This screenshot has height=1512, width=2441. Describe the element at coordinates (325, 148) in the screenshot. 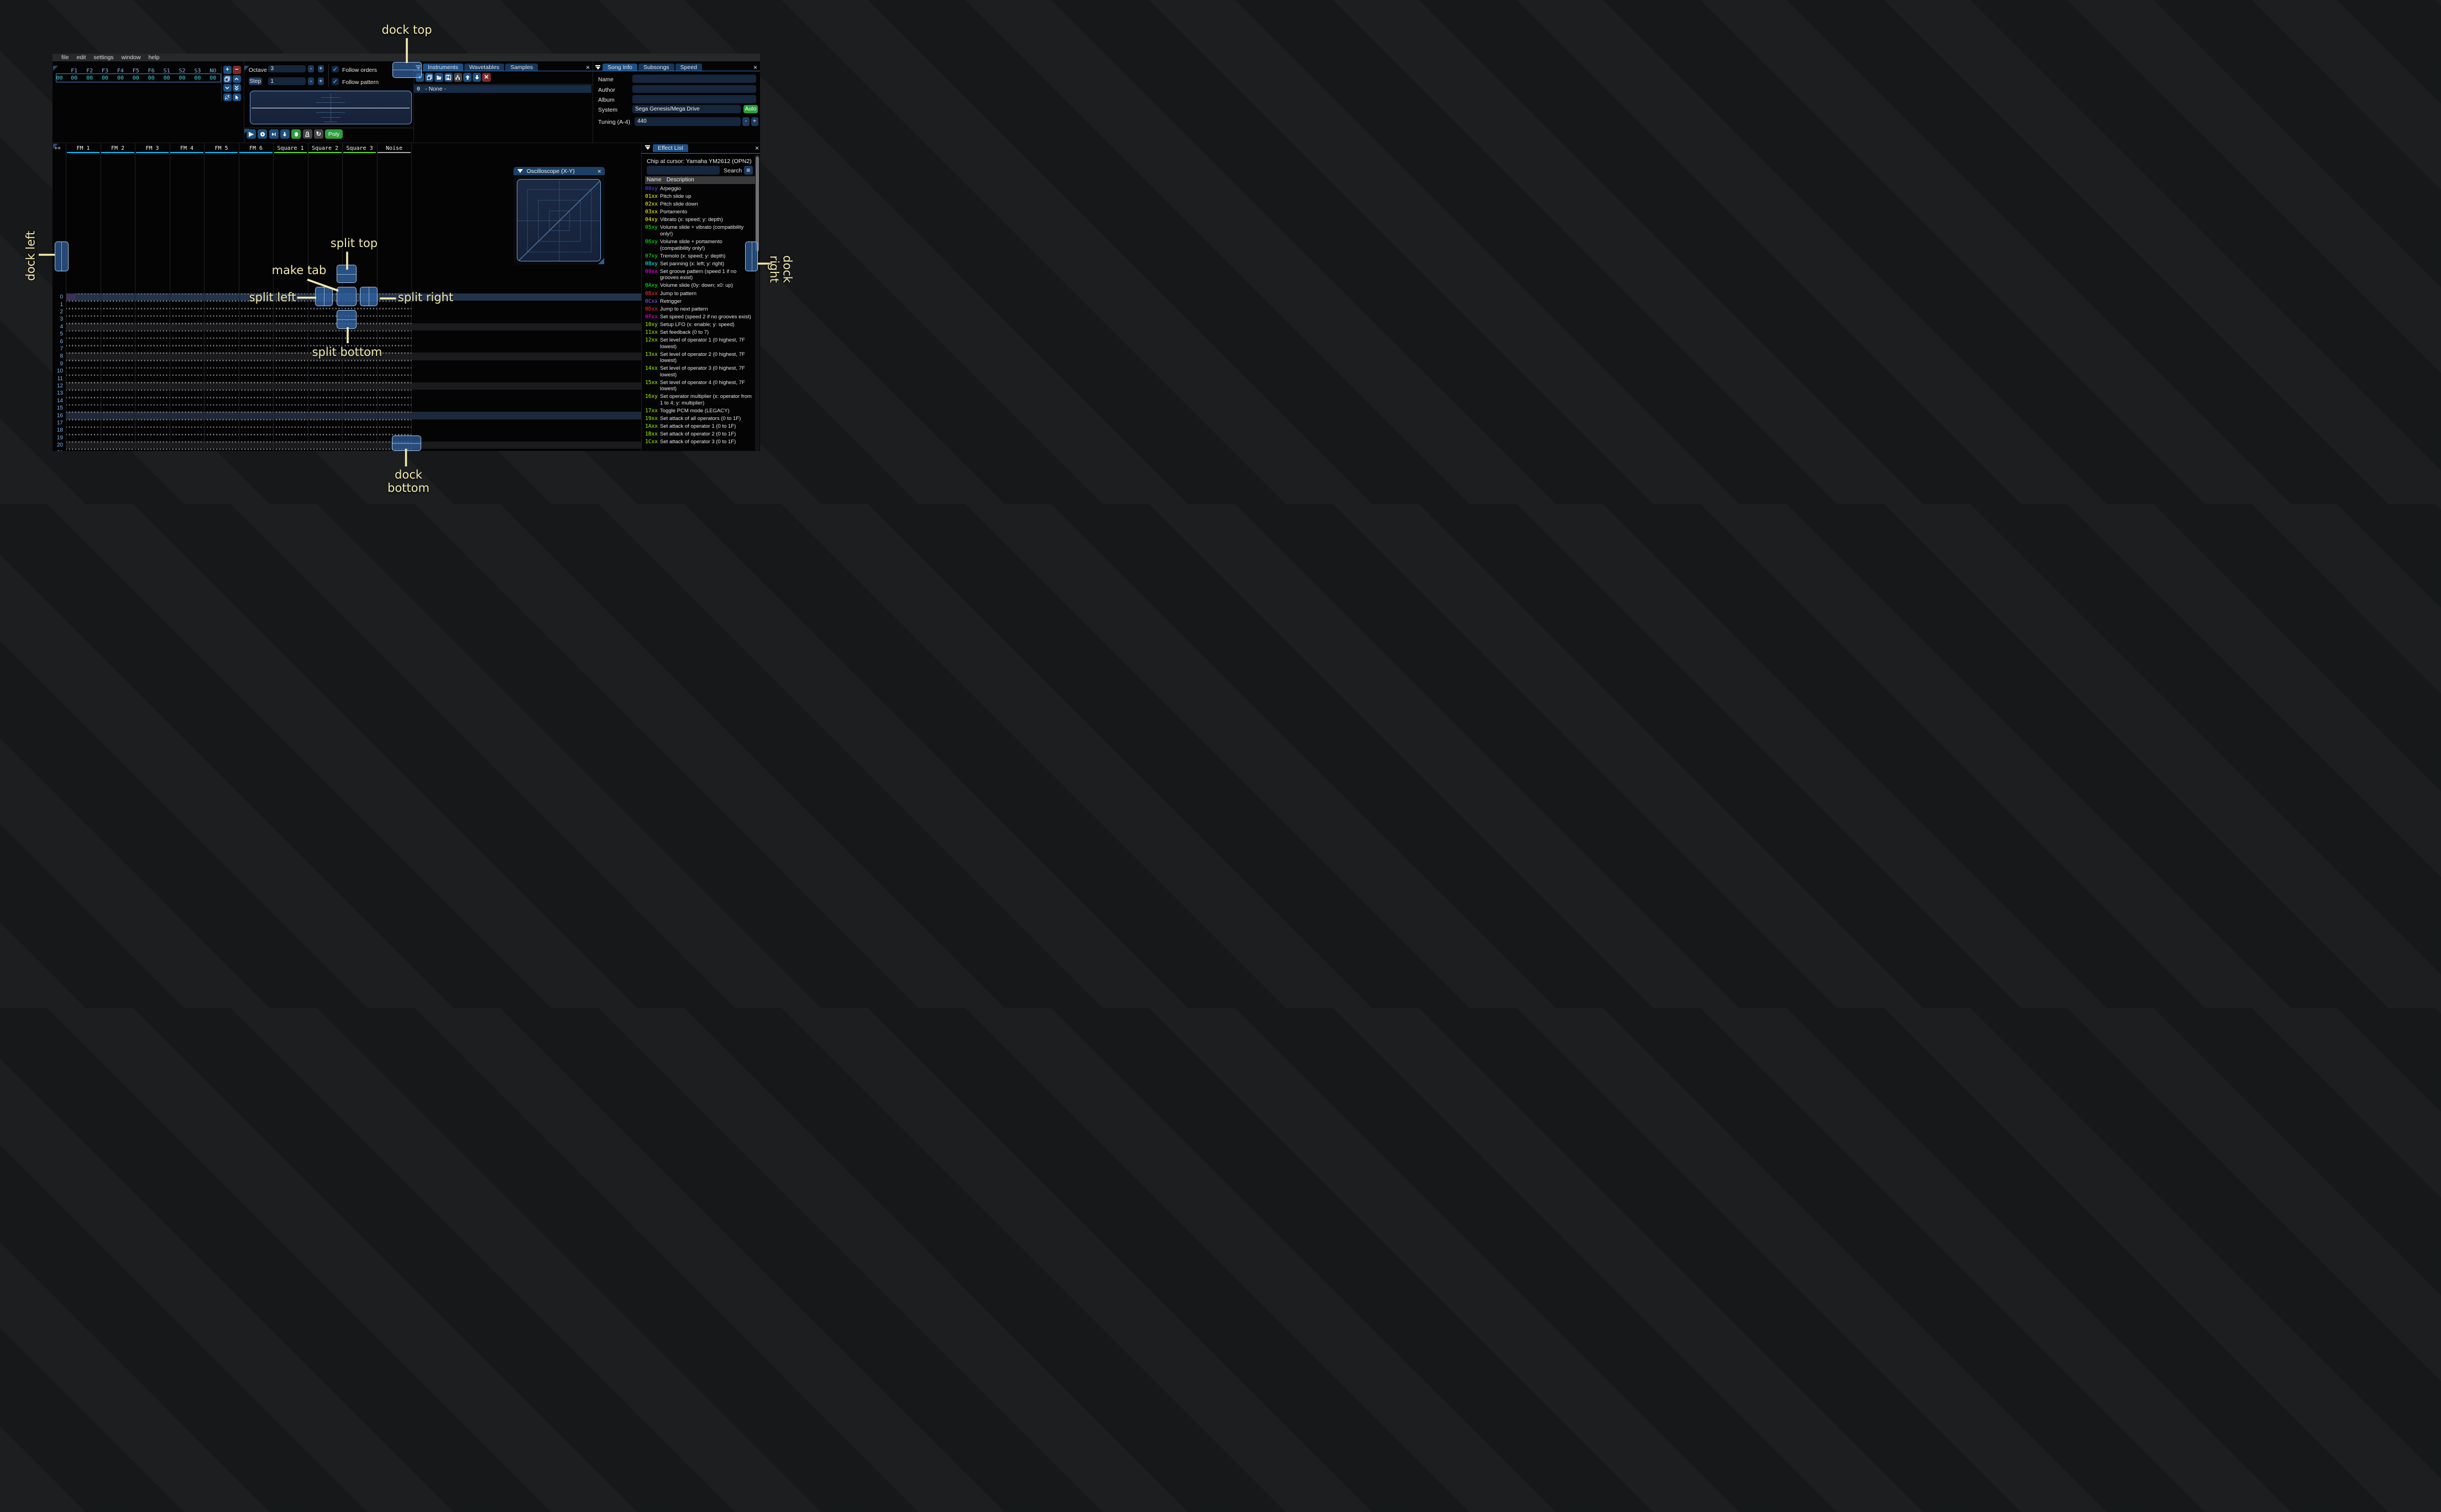

I see `channel-header-square-2: Square 2` at that location.